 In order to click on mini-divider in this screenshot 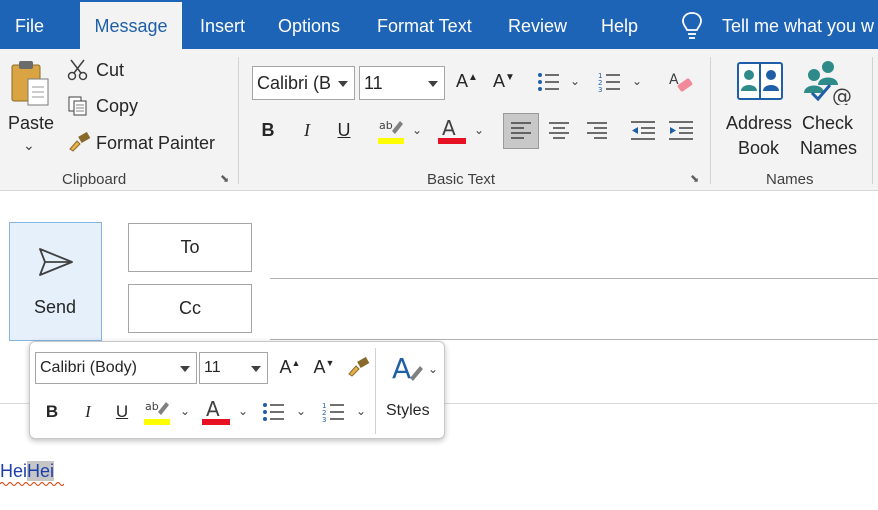, I will do `click(375, 391)`.